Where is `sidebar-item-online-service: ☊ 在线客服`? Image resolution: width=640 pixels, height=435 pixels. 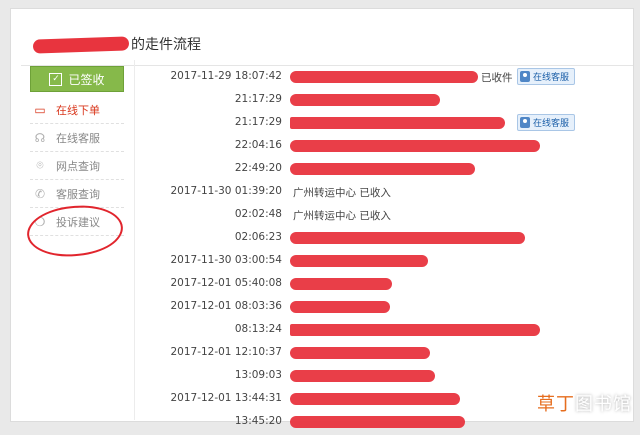
sidebar-item-online-service: ☊ 在线客服 is located at coordinates (77, 138).